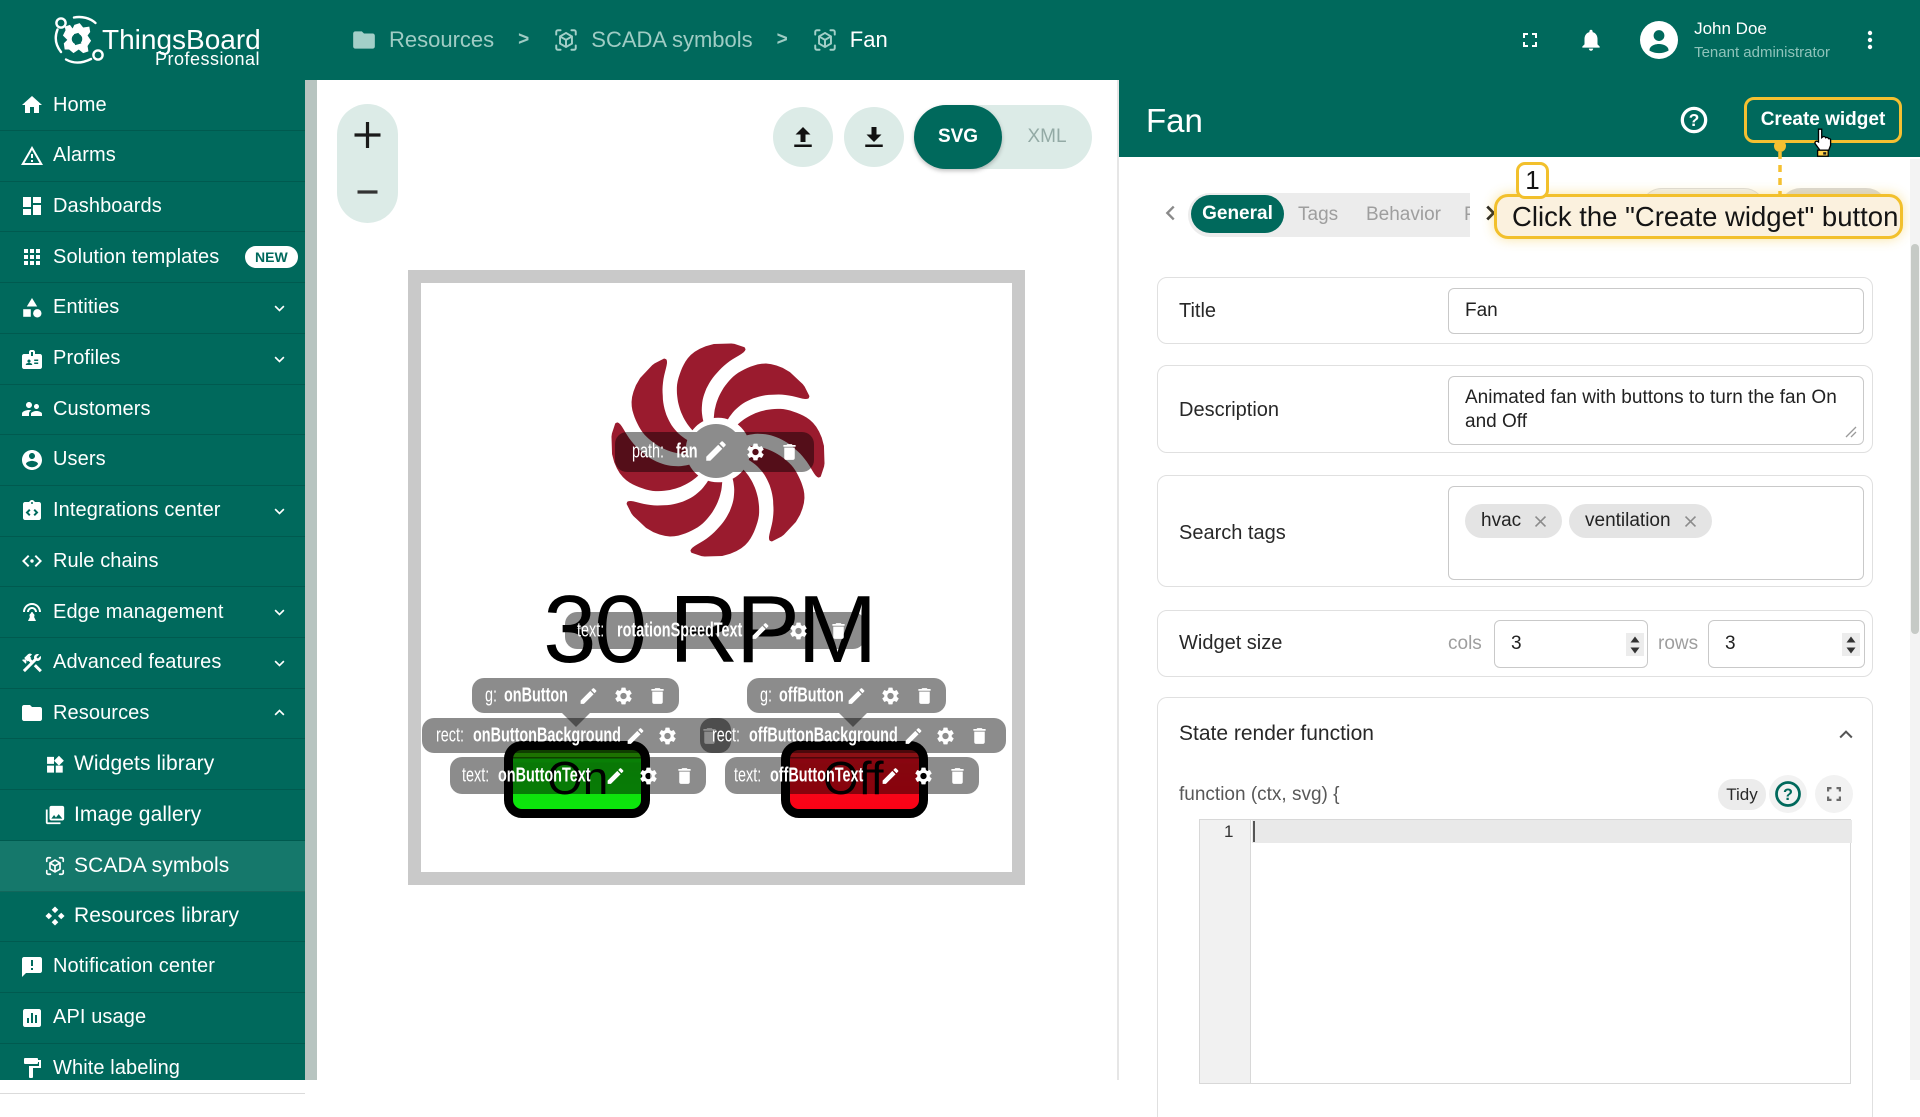 The image size is (1920, 1117). What do you see at coordinates (207, 59) in the screenshot?
I see `svg-text: Professional` at bounding box center [207, 59].